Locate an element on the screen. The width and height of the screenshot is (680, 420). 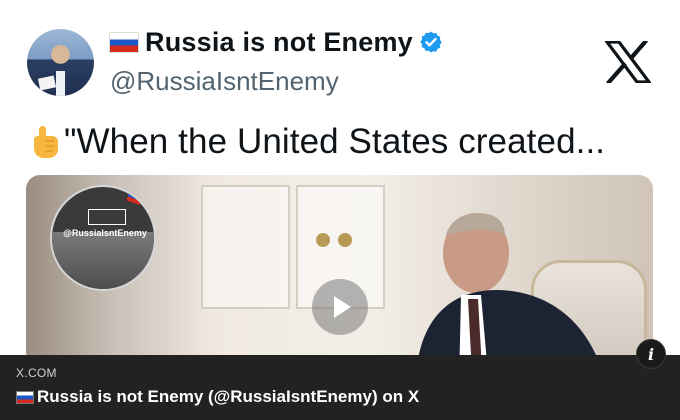
display-name-row: Russia is not Enemy is located at coordinates (276, 42).